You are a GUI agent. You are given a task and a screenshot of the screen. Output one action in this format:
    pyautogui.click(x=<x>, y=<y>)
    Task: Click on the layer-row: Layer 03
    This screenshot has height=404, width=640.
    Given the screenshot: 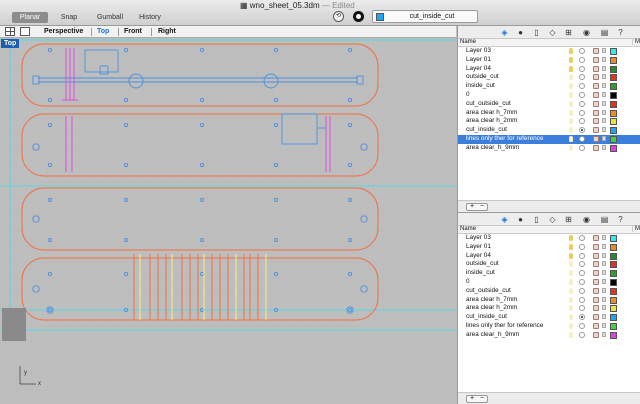 What is the action you would take?
    pyautogui.click(x=549, y=238)
    